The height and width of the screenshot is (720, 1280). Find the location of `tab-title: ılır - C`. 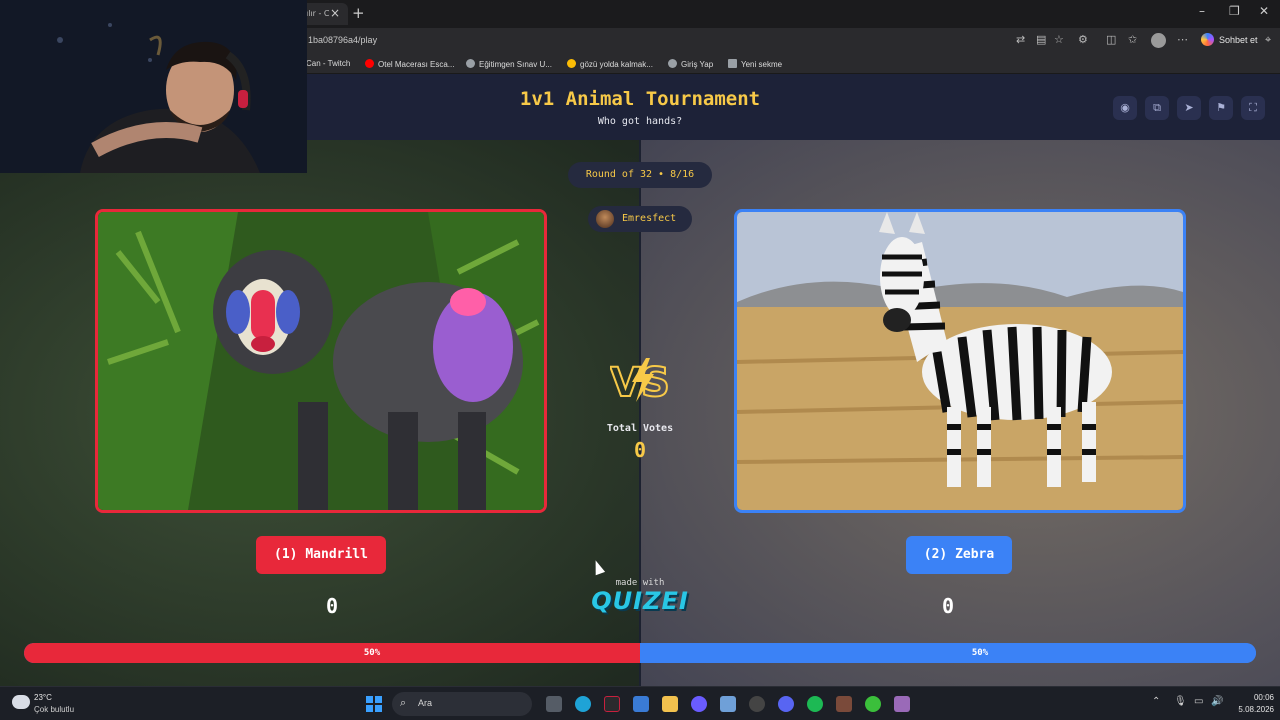

tab-title: ılır - C is located at coordinates (318, 13).